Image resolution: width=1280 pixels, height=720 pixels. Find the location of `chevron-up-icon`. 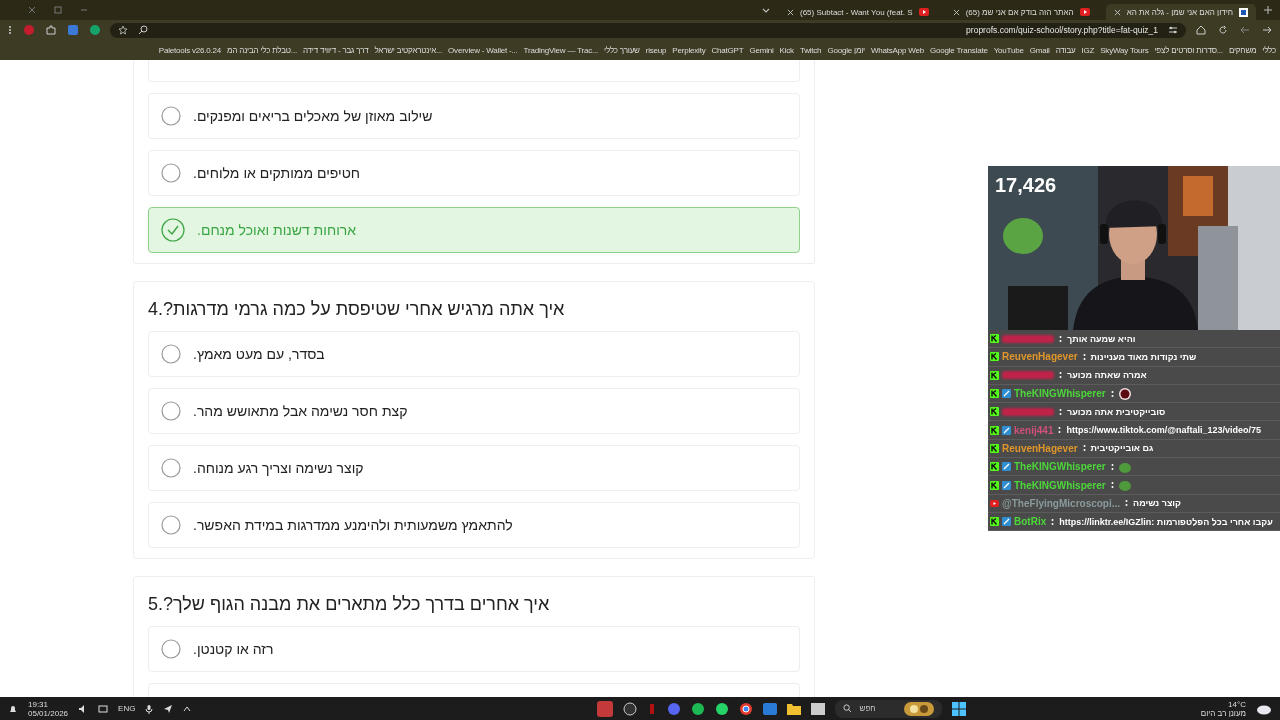

chevron-up-icon is located at coordinates (187, 708).